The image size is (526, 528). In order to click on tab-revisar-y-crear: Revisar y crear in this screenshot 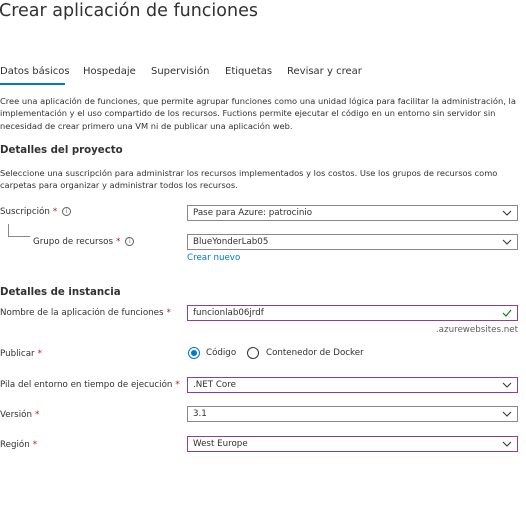, I will do `click(324, 71)`.